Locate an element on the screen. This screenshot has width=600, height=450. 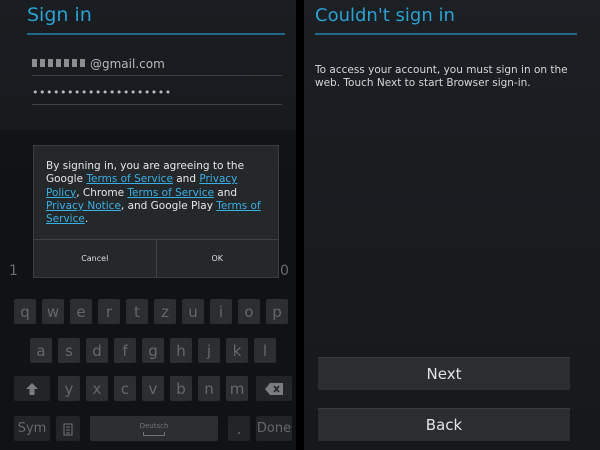
key-x: x is located at coordinates (97, 388).